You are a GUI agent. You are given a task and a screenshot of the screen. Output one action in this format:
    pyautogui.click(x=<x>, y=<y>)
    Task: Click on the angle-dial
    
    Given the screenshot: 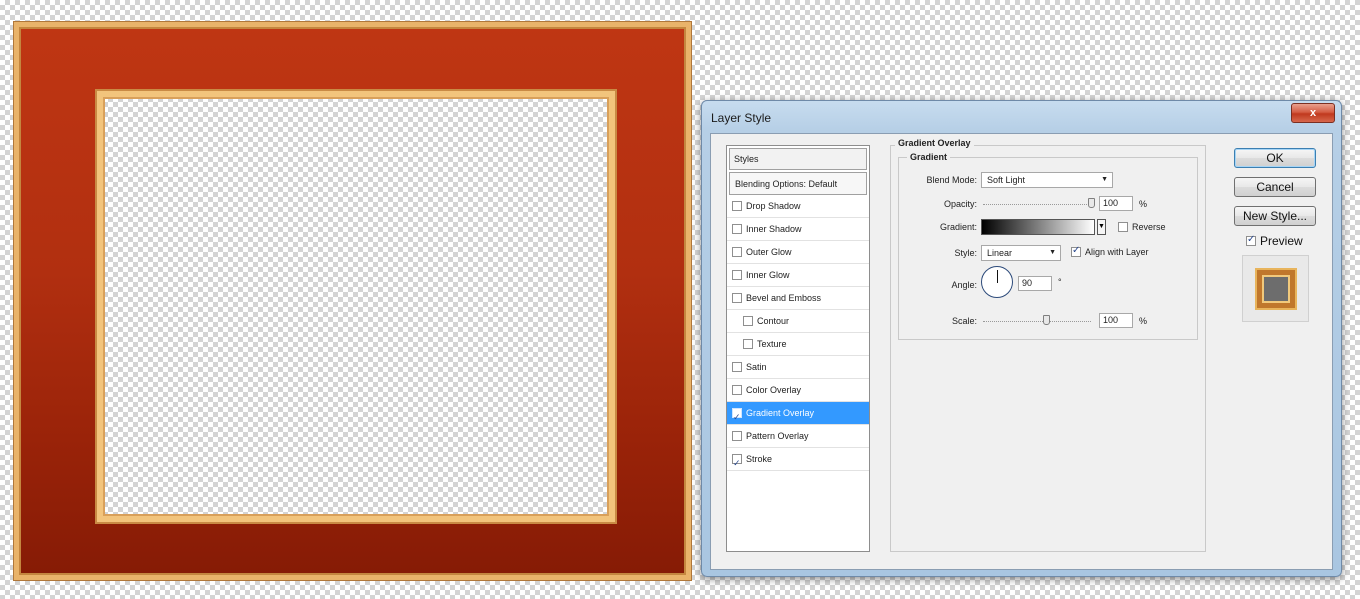 What is the action you would take?
    pyautogui.click(x=997, y=282)
    